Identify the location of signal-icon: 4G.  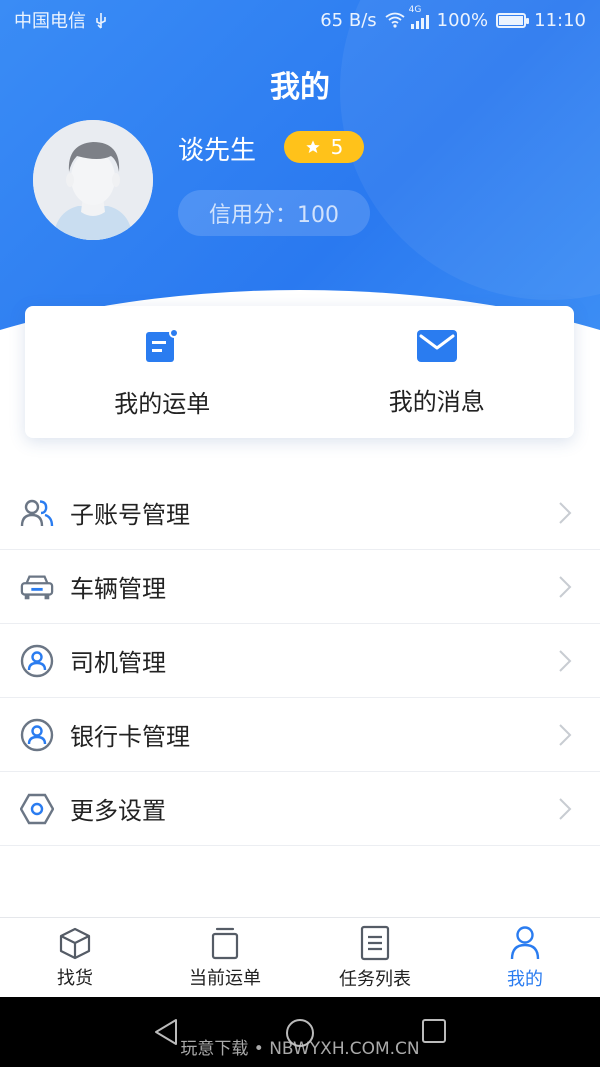
(419, 17).